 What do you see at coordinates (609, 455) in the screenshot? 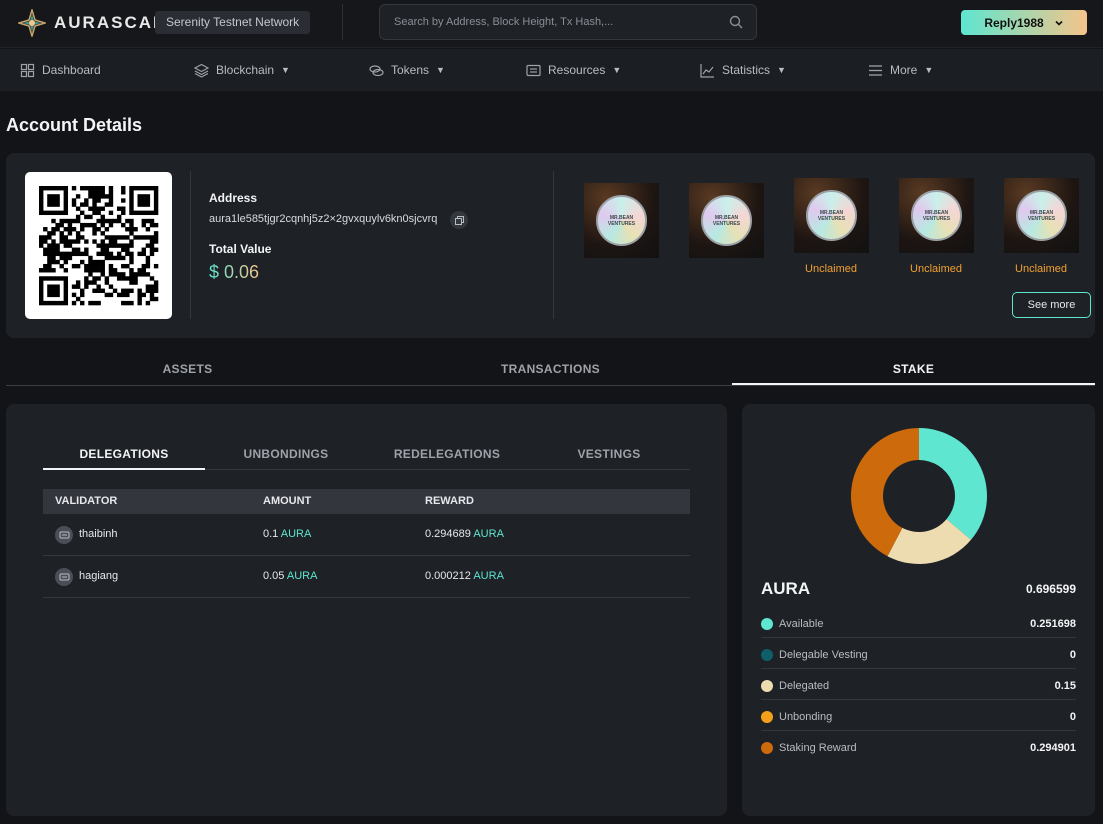
I see `tab-vestings: VESTINGS` at bounding box center [609, 455].